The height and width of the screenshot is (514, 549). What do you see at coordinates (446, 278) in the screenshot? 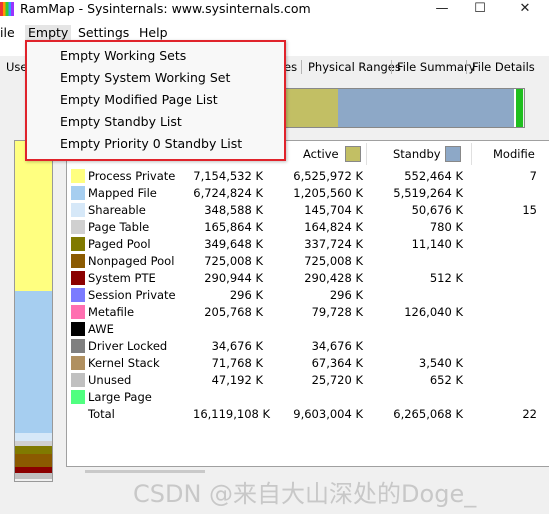
I see `row-standby: 512 K` at bounding box center [446, 278].